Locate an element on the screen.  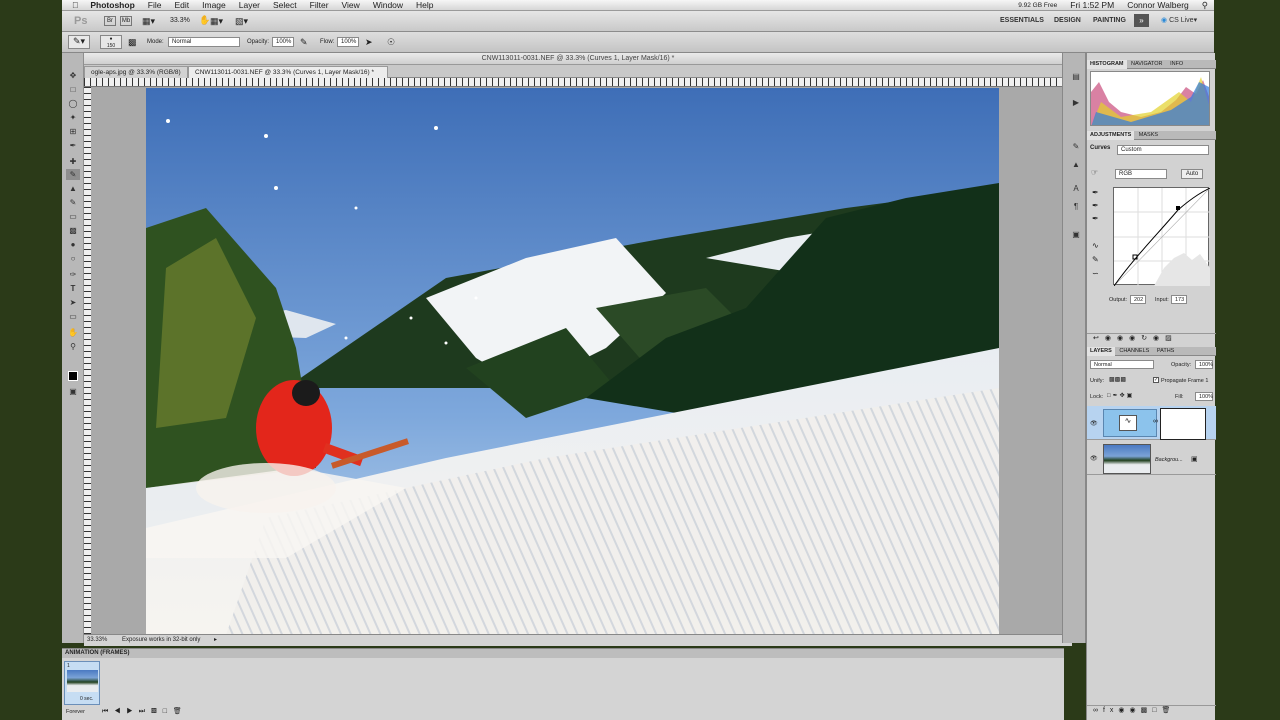
tab-info: INFO is located at coordinates (1176, 64).